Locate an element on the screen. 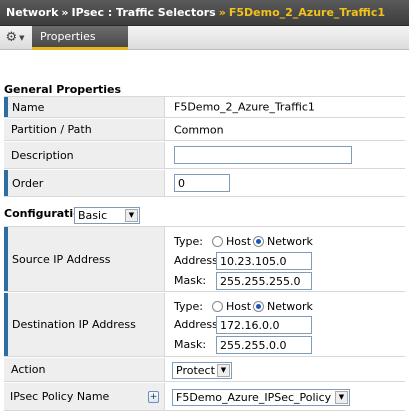  description-input is located at coordinates (263, 155).